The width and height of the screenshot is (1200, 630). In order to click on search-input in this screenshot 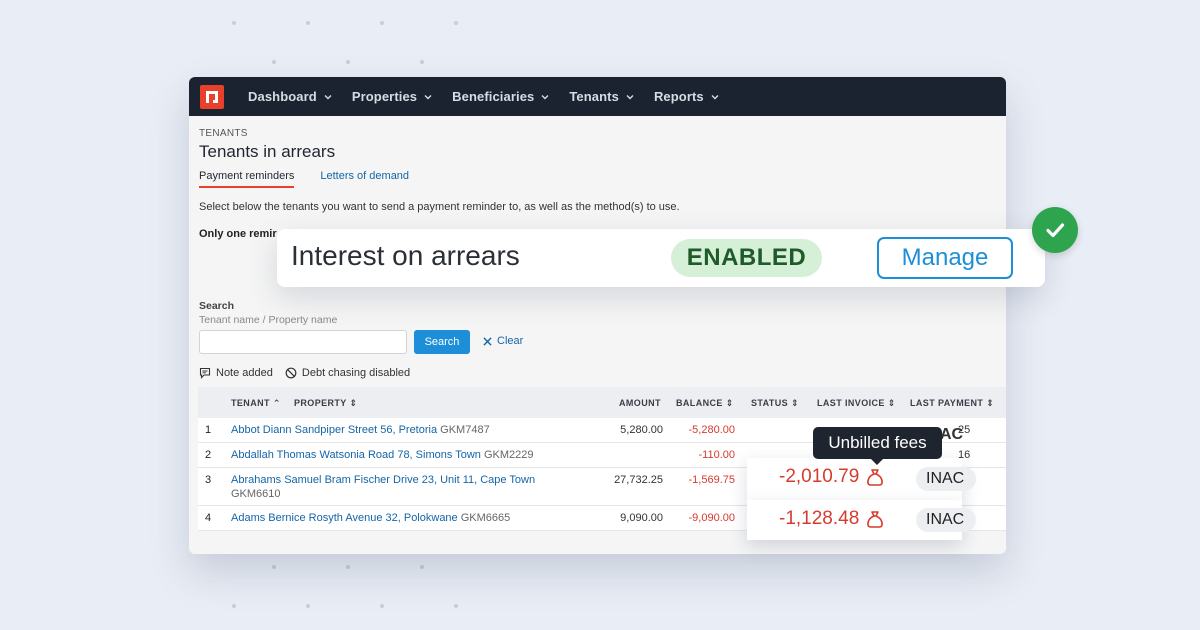, I will do `click(303, 342)`.